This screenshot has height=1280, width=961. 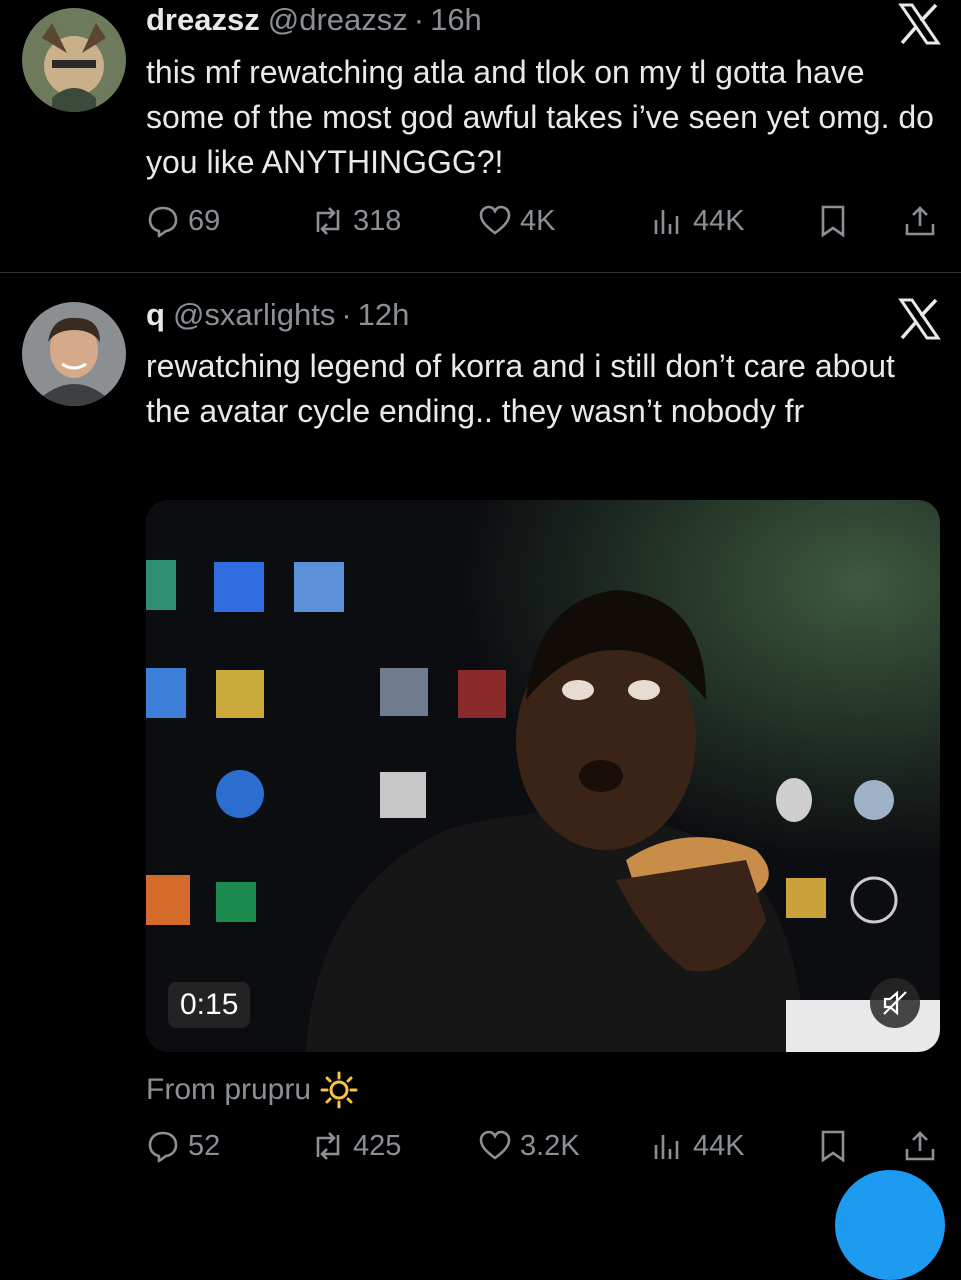 What do you see at coordinates (456, 20) in the screenshot?
I see `timestamp: 16h` at bounding box center [456, 20].